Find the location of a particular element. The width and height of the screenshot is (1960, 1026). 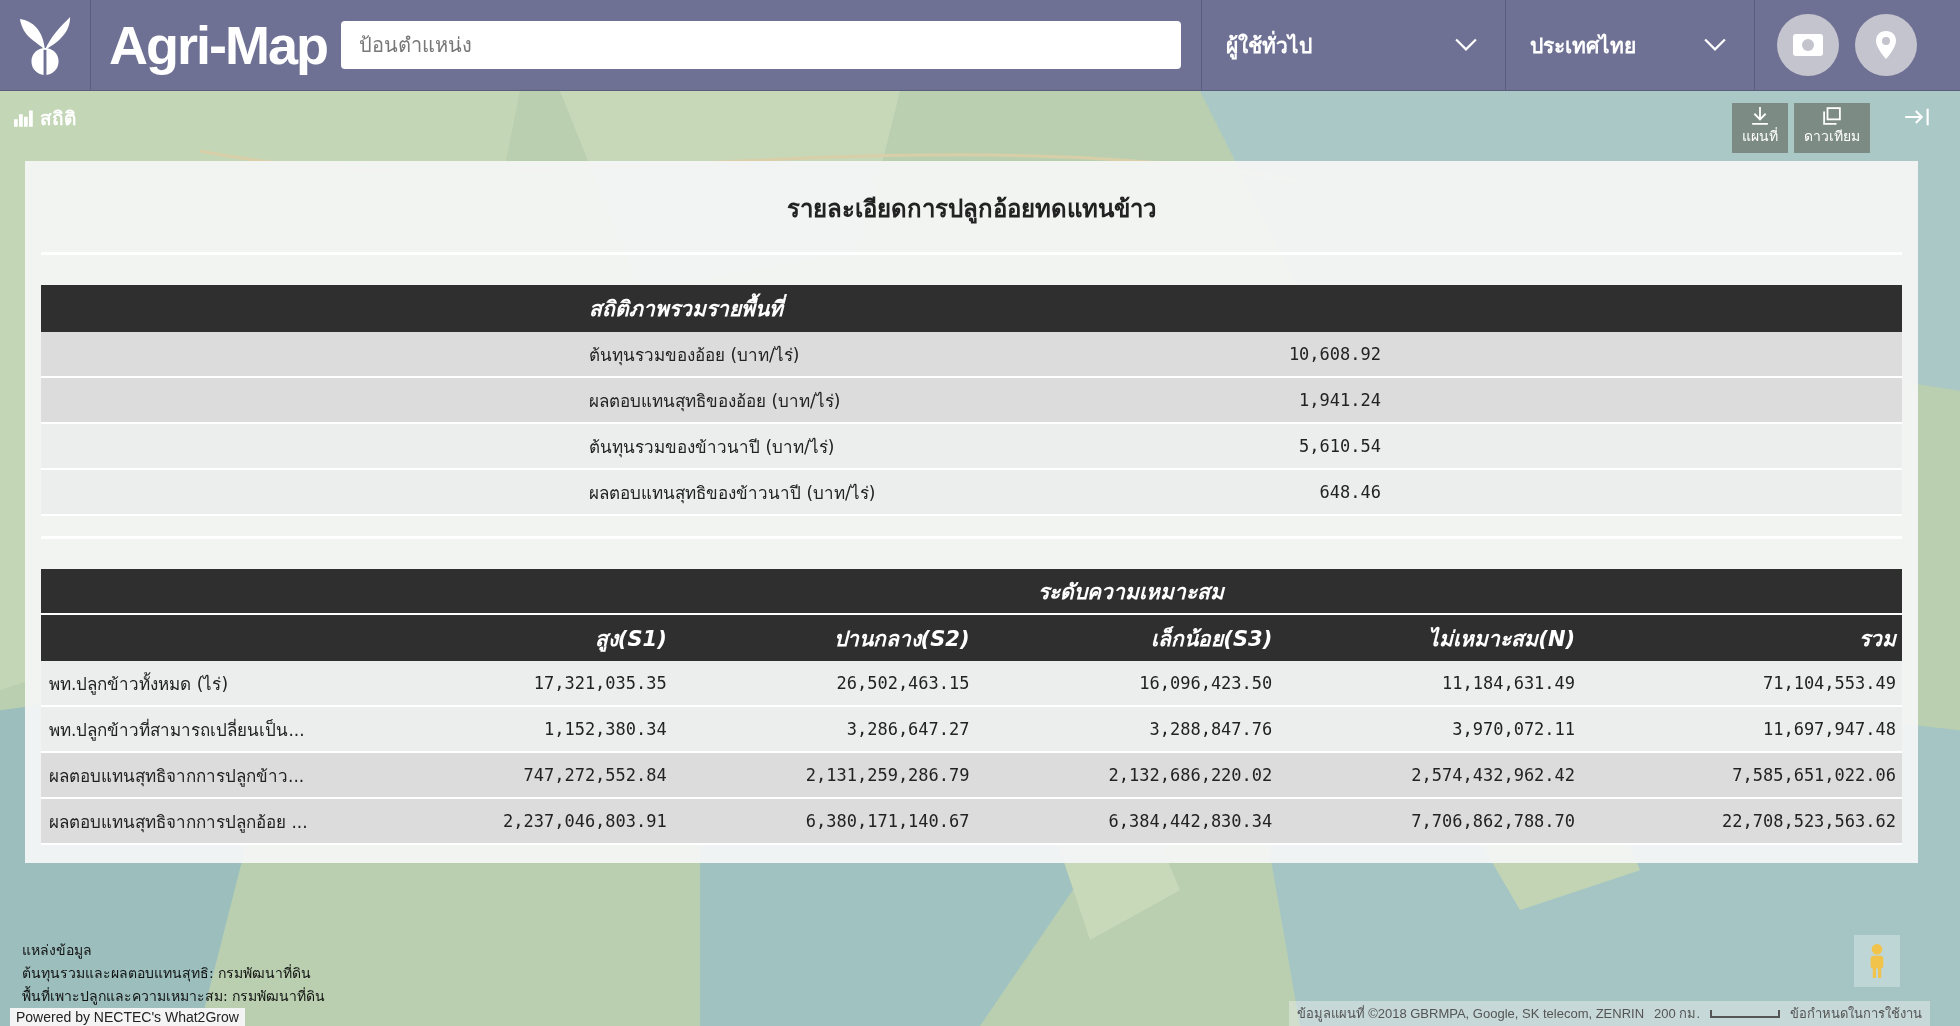

table-header: ระดับความเหมาะสม is located at coordinates (971, 591).